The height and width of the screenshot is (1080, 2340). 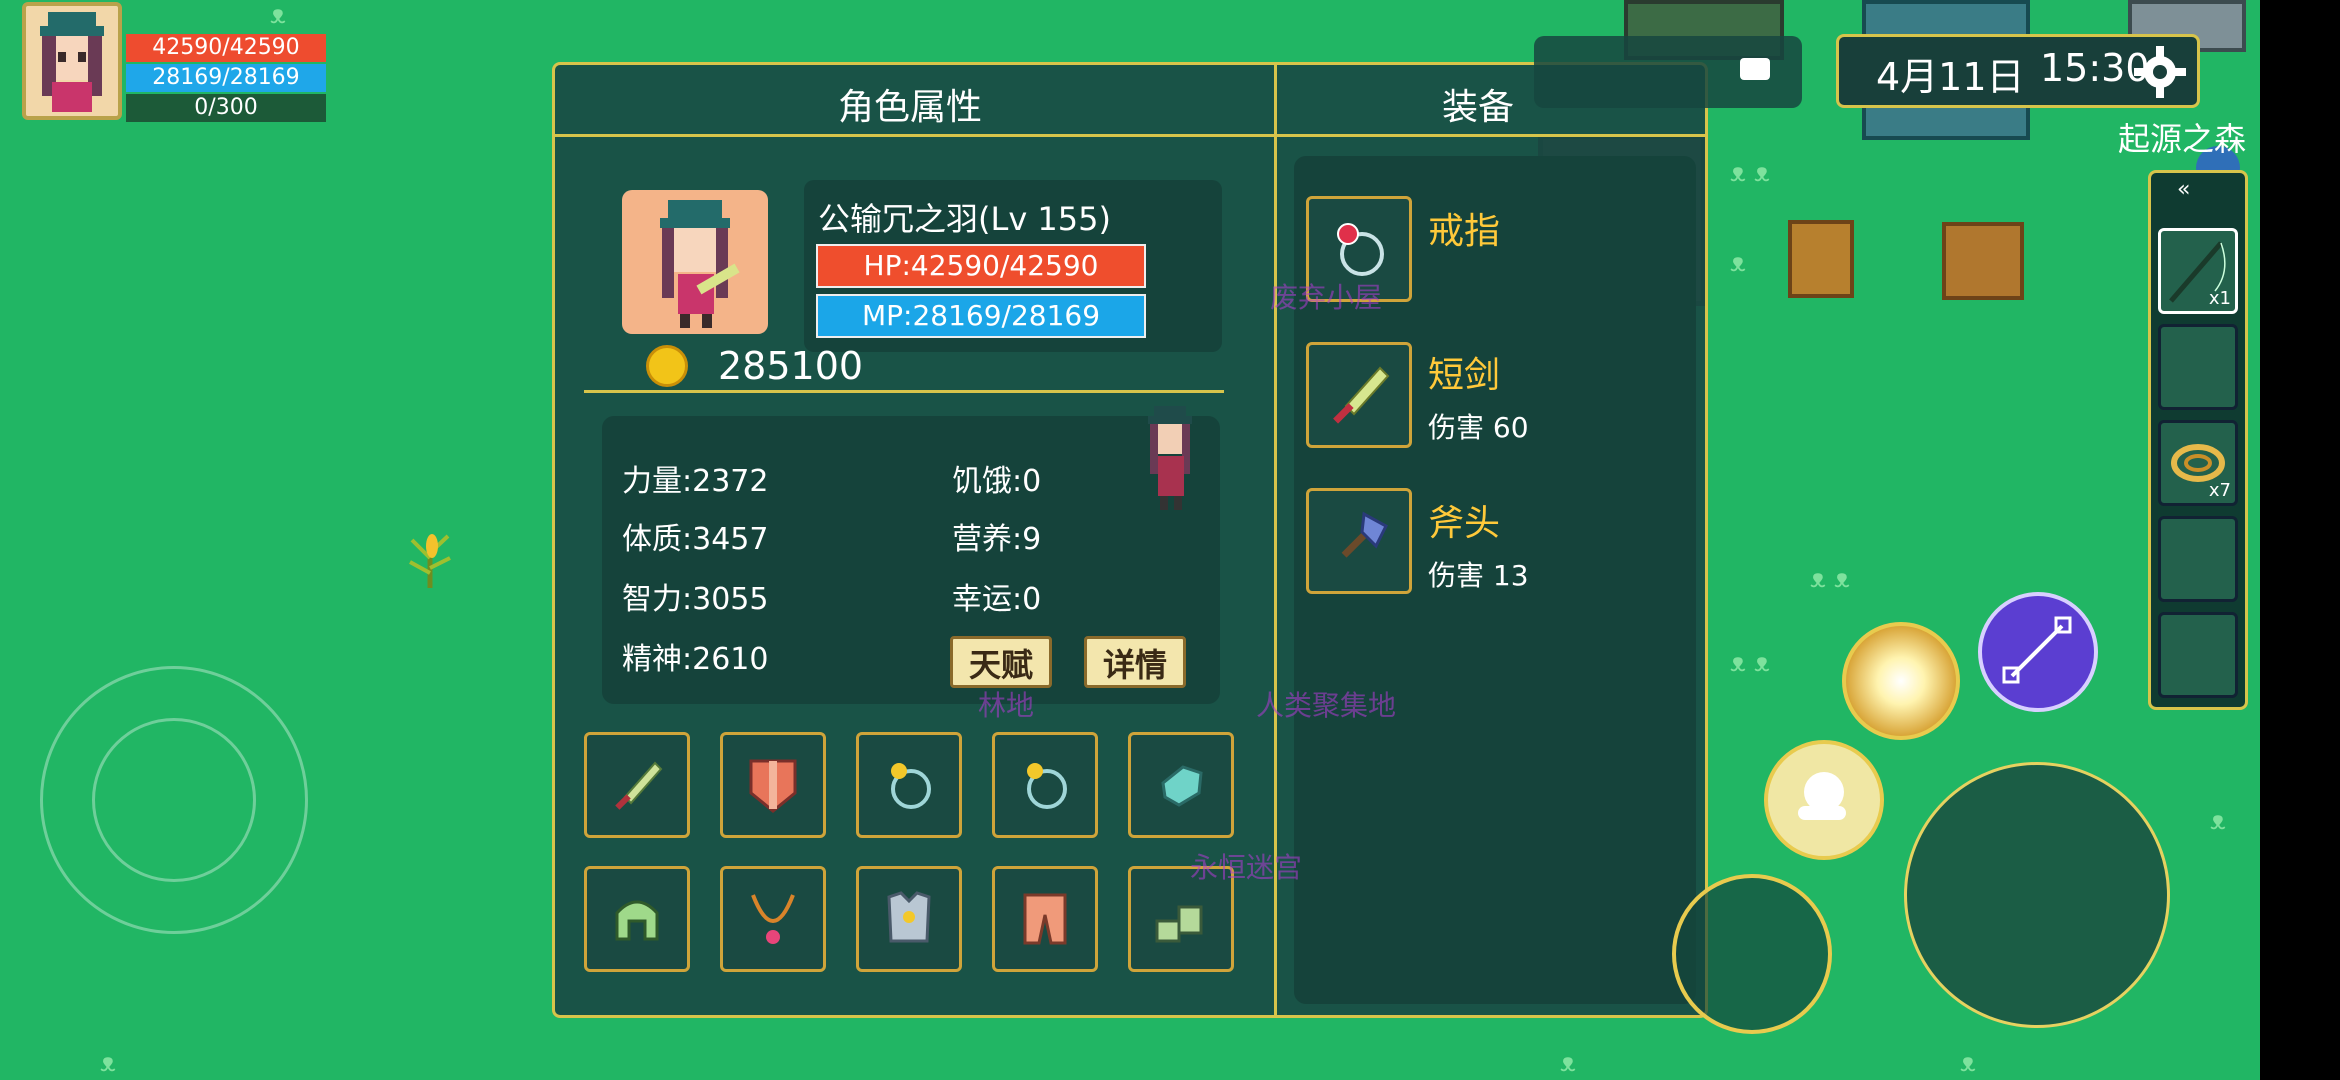 I want to click on equip-dagger-damage: 伤害 60, so click(x=1478, y=427).